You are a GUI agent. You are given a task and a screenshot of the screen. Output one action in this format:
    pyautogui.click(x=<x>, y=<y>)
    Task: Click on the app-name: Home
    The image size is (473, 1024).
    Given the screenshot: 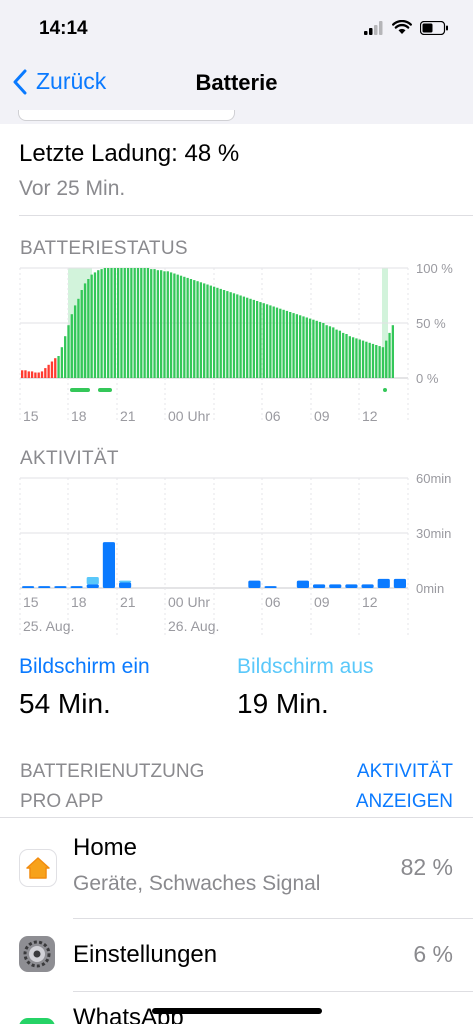 What is the action you would take?
    pyautogui.click(x=105, y=847)
    